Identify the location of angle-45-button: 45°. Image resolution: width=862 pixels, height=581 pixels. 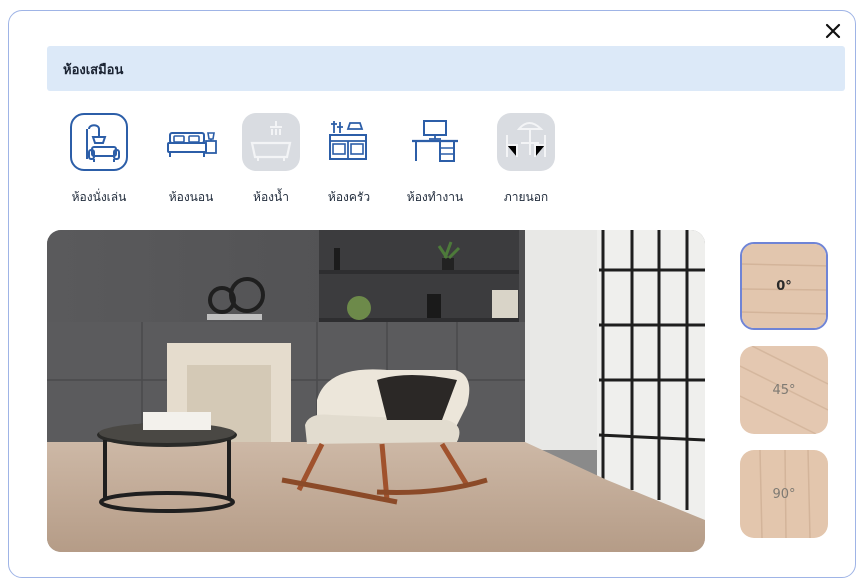
(784, 390).